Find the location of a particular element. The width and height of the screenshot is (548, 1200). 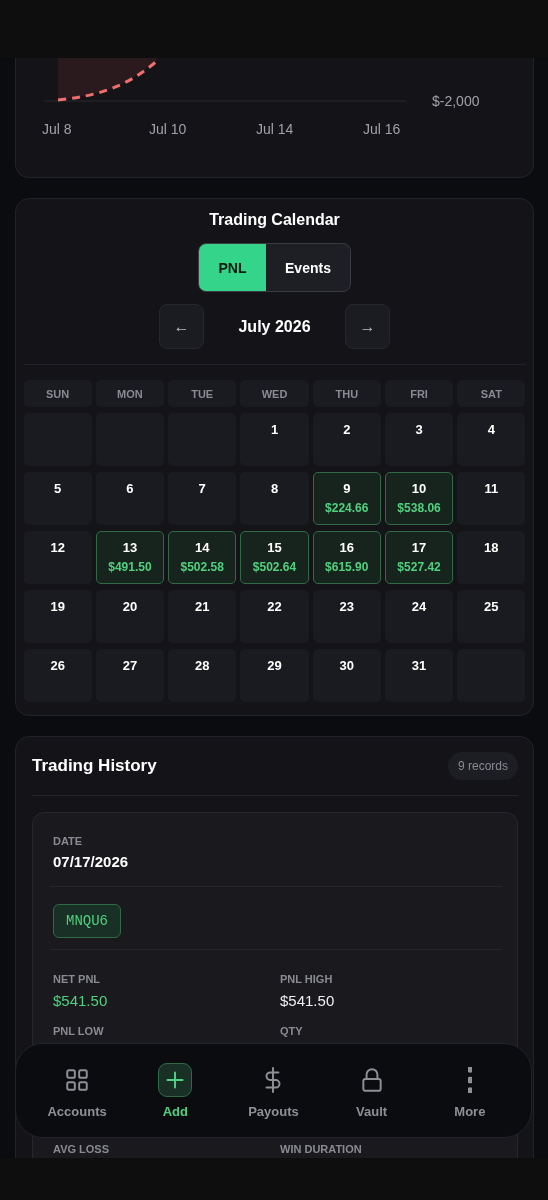

calendar-day: 24 is located at coordinates (419, 616).